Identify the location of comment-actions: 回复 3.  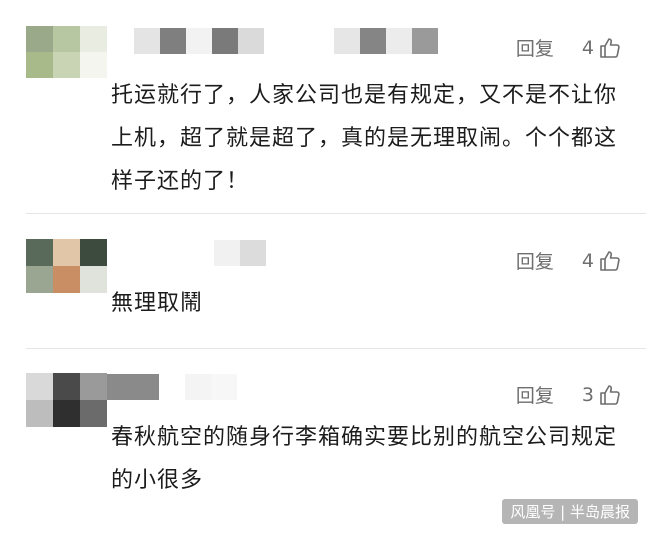
(569, 394).